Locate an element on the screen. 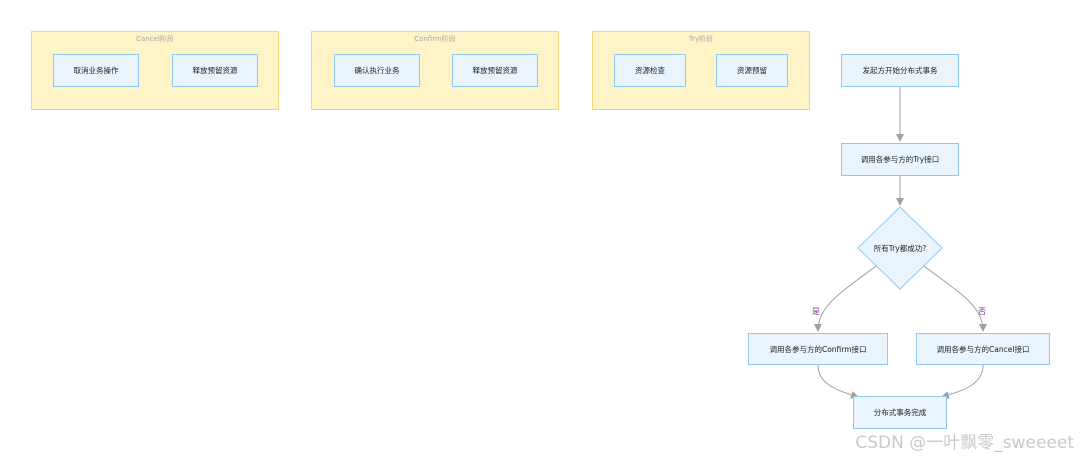 This screenshot has height=459, width=1080. confirm-step-release-resources: 释放预留资源 is located at coordinates (495, 70).